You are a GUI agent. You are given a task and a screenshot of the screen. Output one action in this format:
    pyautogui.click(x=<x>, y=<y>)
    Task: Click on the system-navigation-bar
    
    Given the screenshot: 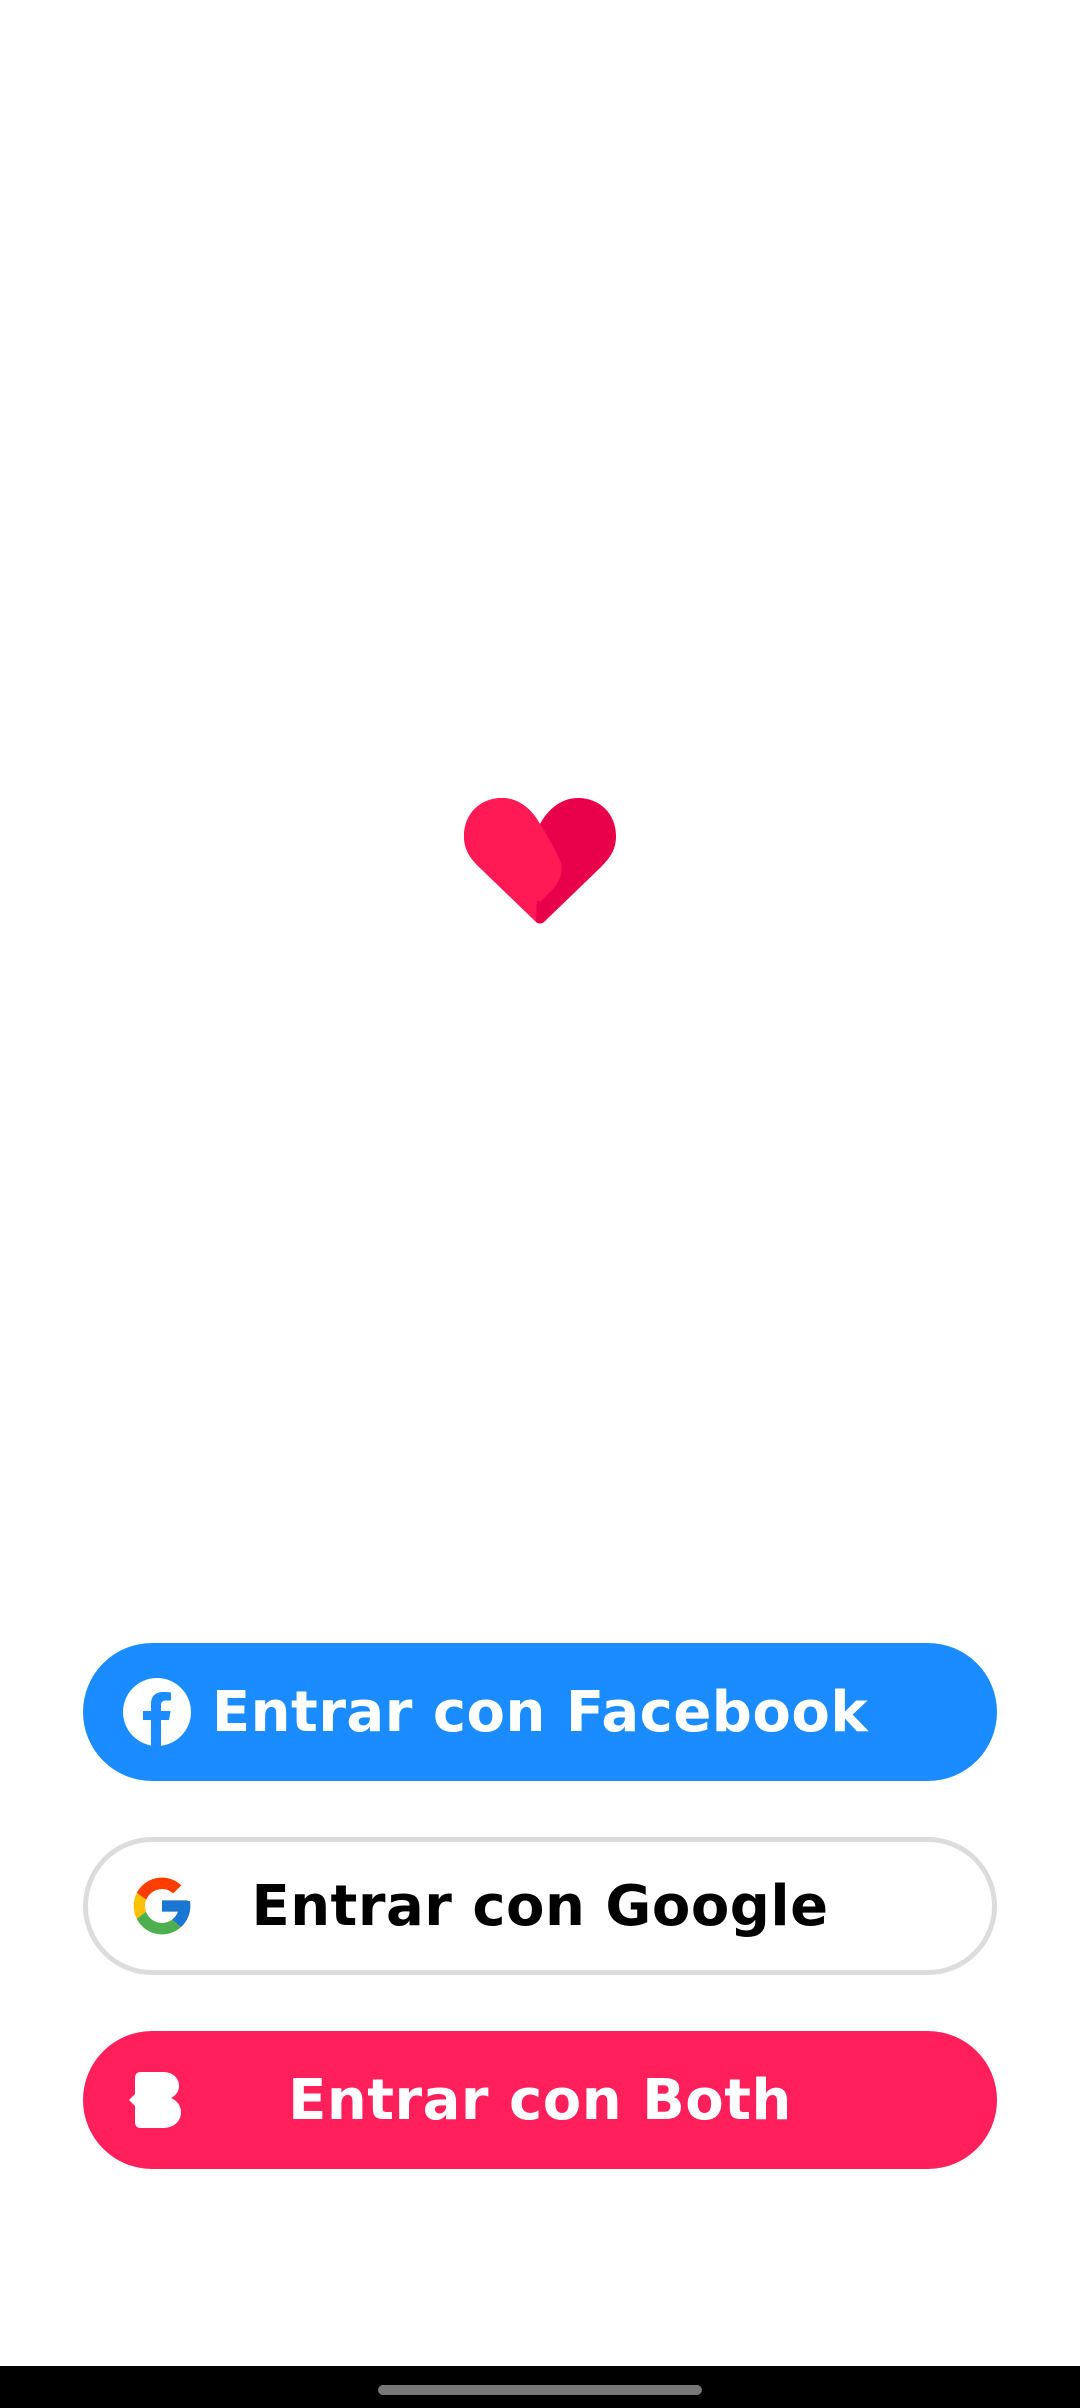 What is the action you would take?
    pyautogui.click(x=540, y=2387)
    